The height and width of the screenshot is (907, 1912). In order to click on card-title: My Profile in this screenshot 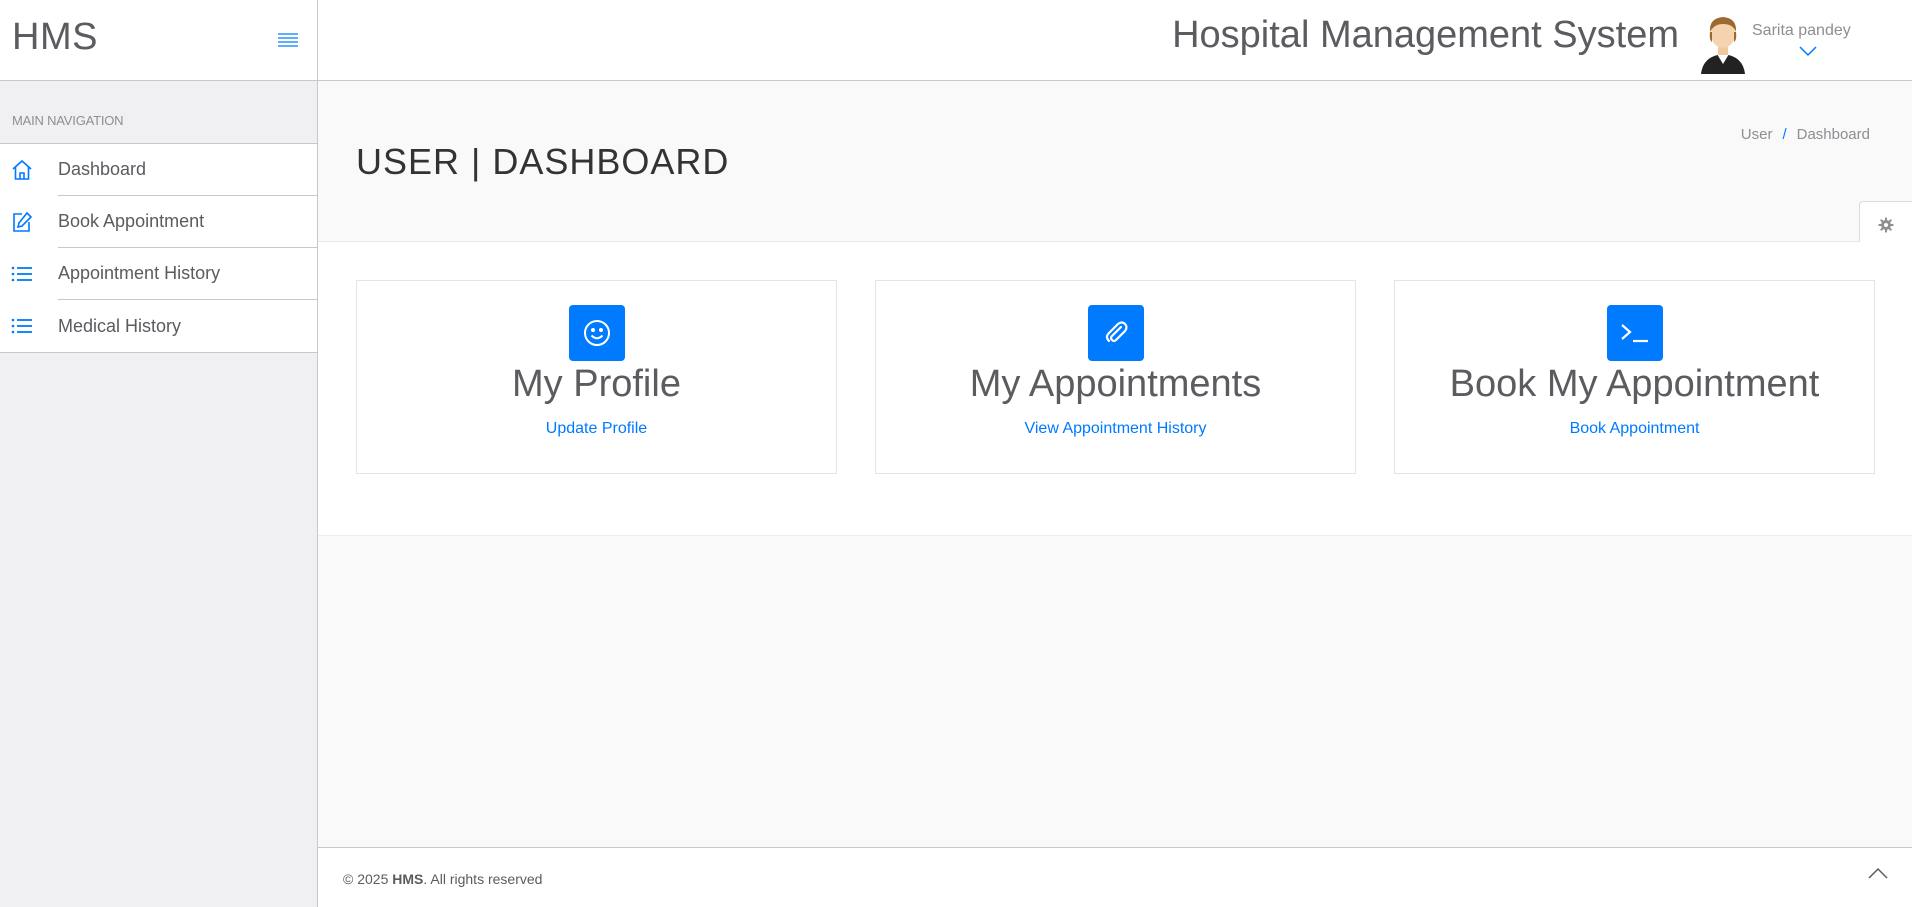, I will do `click(596, 384)`.